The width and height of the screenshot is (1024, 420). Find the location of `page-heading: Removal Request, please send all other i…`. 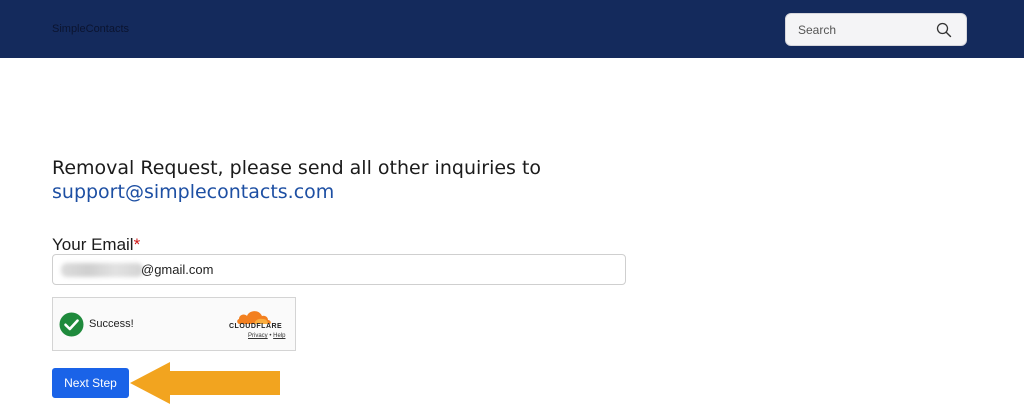

page-heading: Removal Request, please send all other i… is located at coordinates (352, 180).